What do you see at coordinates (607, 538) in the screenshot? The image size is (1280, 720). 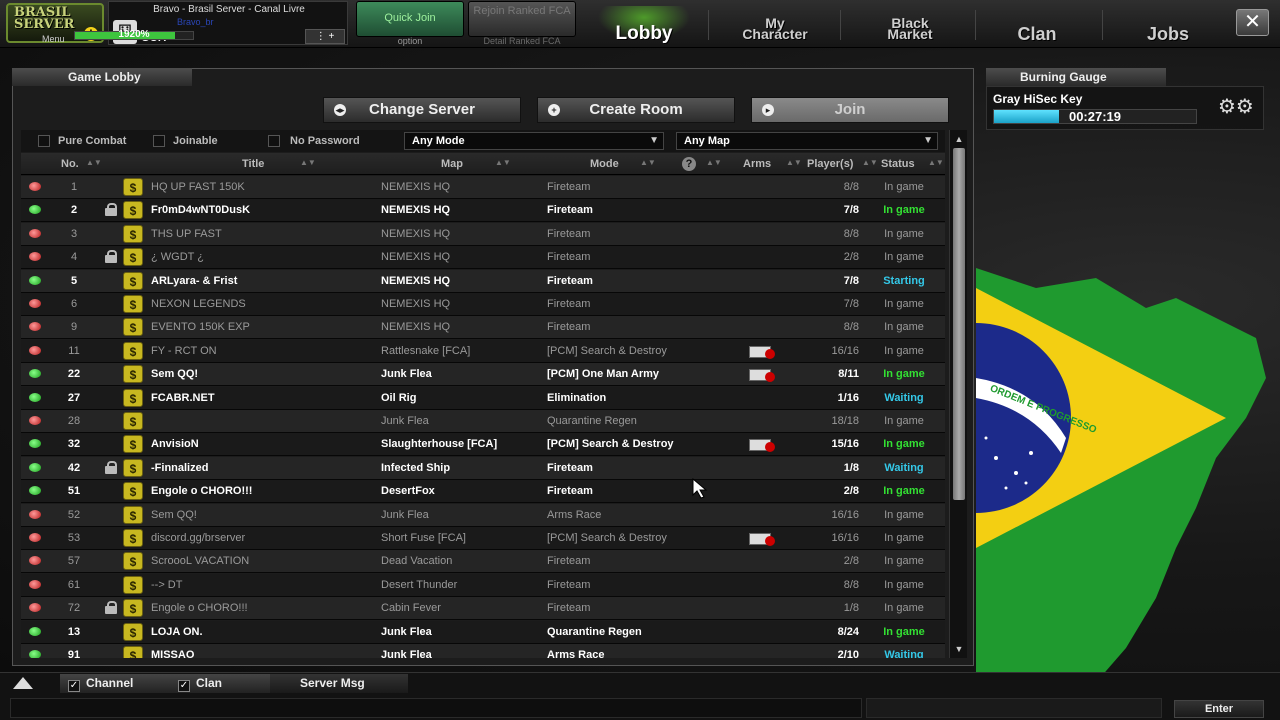 I see `room-mode: [PCM] Search & Destroy` at bounding box center [607, 538].